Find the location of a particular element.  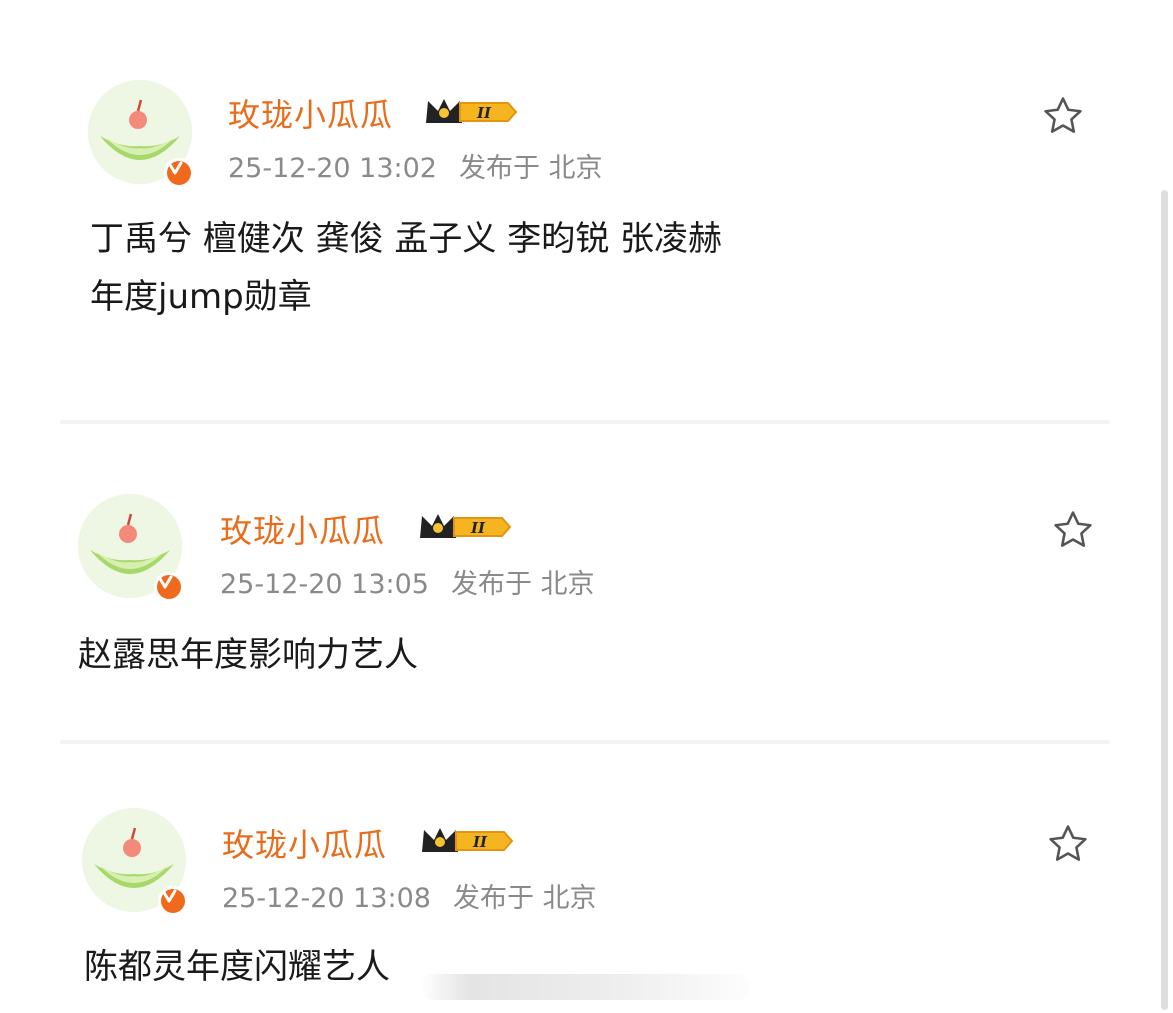

content-line: 赵露思年度影响力艺人 is located at coordinates (248, 655).